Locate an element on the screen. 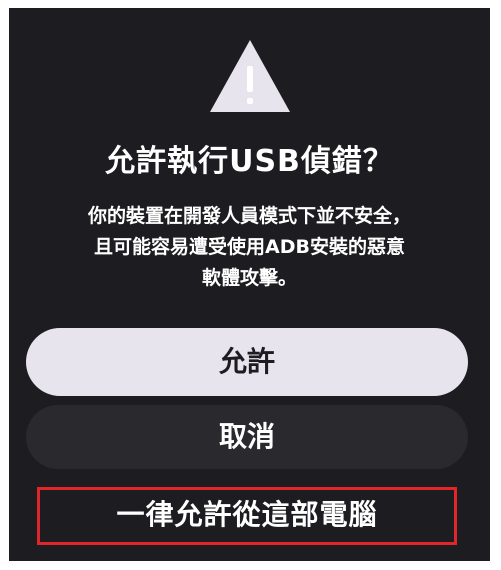 The image size is (501, 570). warning-icon-container is located at coordinates (249, 78).